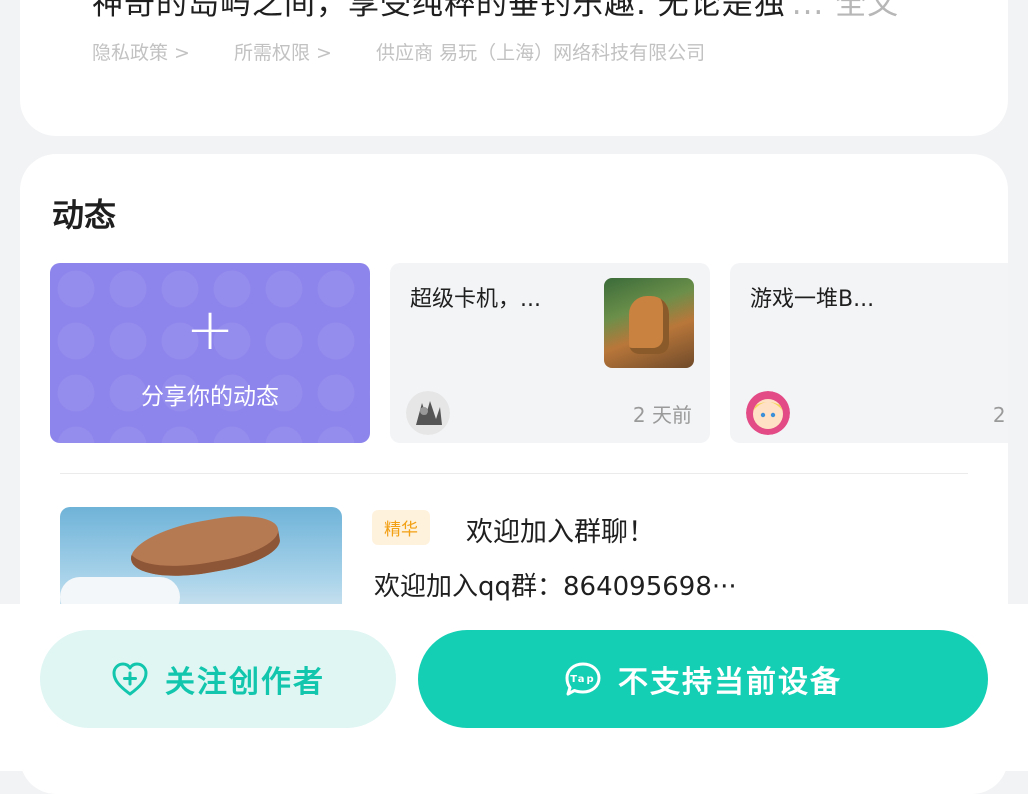 This screenshot has width=1028, height=794. Describe the element at coordinates (662, 415) in the screenshot. I see `post-time: 2 天前` at that location.